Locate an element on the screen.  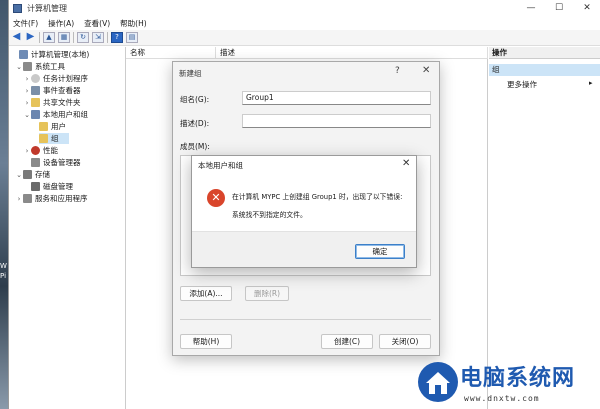
users-icon is located at coordinates (35, 114).